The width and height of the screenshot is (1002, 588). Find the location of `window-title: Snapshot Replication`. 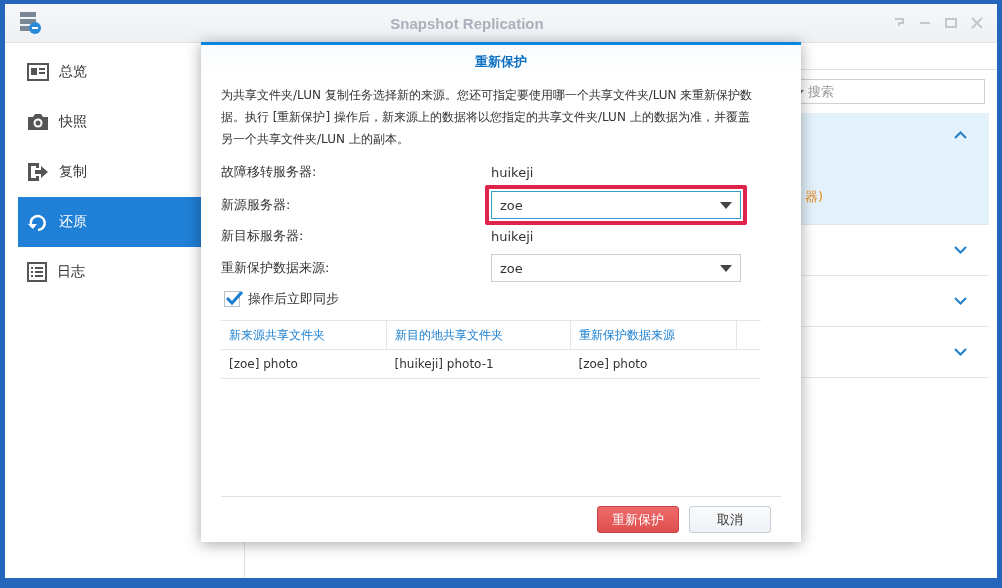

window-title: Snapshot Replication is located at coordinates (467, 23).